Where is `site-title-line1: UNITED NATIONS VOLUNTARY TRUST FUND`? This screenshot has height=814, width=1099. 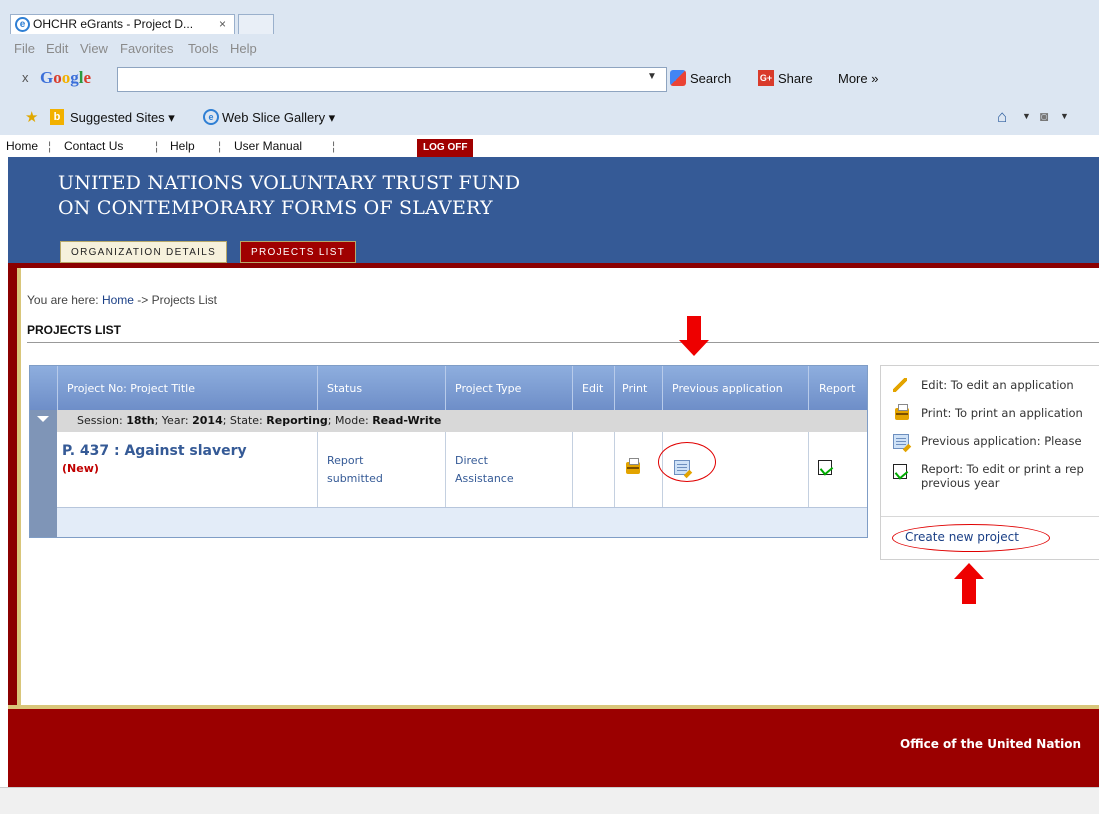 site-title-line1: UNITED NATIONS VOLUNTARY TRUST FUND is located at coordinates (289, 183).